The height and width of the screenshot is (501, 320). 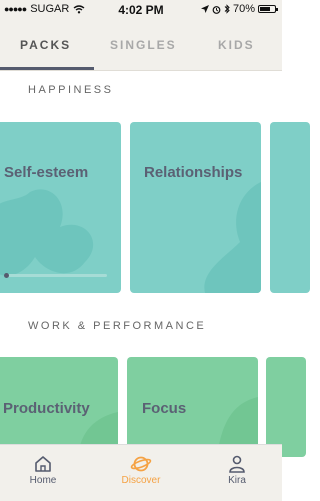 What do you see at coordinates (216, 9) in the screenshot?
I see `alarm-icon` at bounding box center [216, 9].